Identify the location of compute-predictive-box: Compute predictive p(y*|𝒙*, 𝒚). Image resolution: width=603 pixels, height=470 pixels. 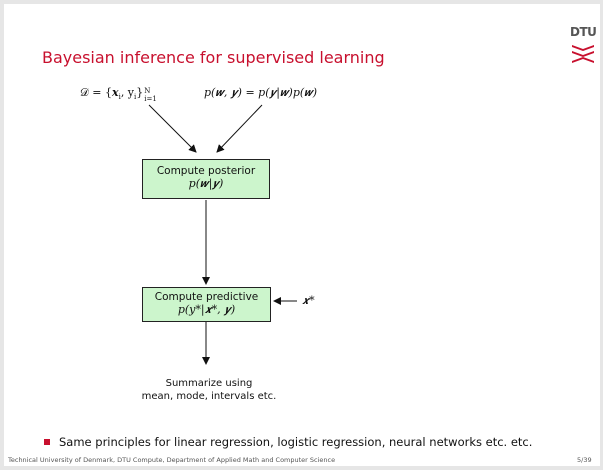
(206, 304).